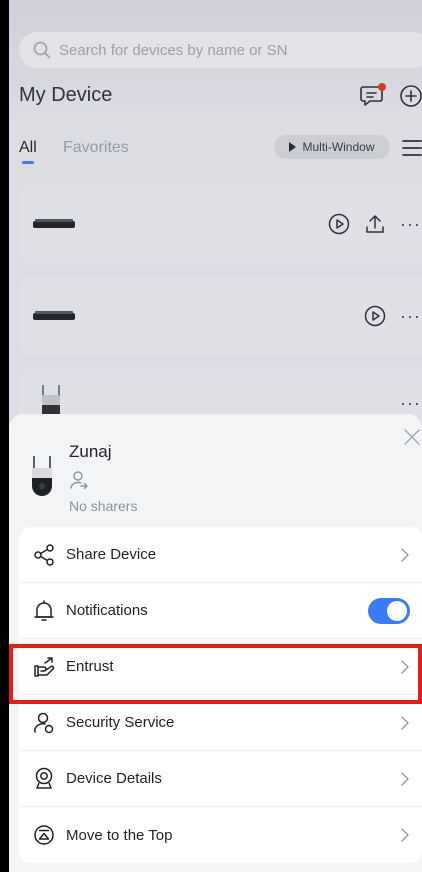 The width and height of the screenshot is (422, 872). I want to click on camera-device-icon, so click(42, 476).